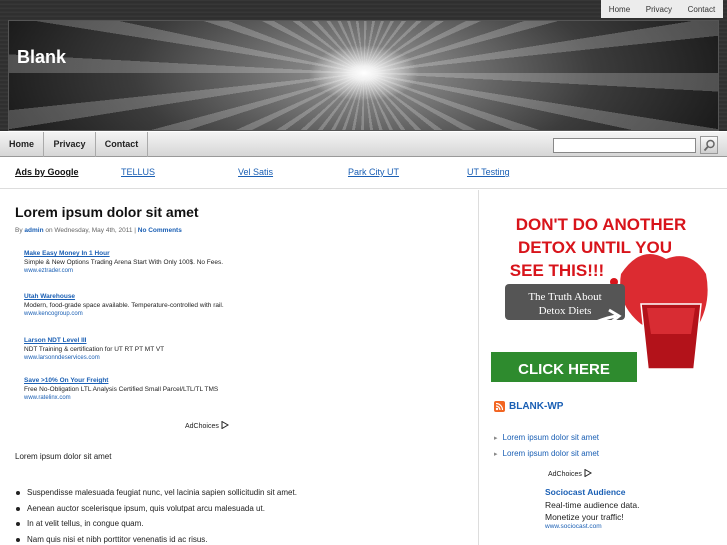  Describe the element at coordinates (134, 380) in the screenshot. I see `text-ad-title: Save >10% On Your Freight` at that location.